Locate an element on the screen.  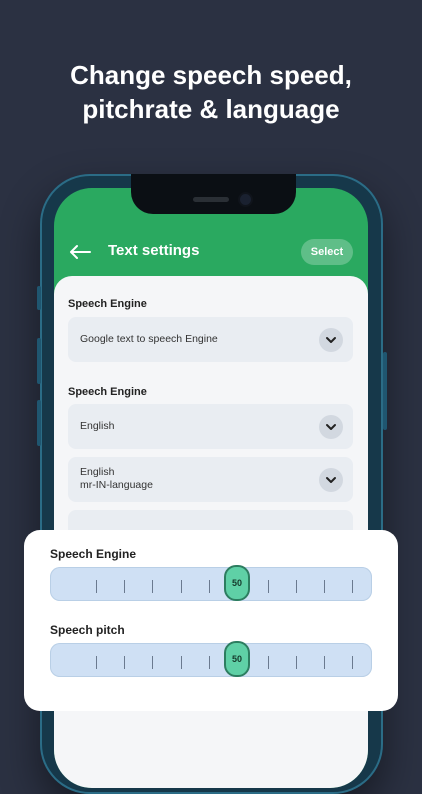
headline-line-1: Change speech speed, is located at coordinates (211, 75).